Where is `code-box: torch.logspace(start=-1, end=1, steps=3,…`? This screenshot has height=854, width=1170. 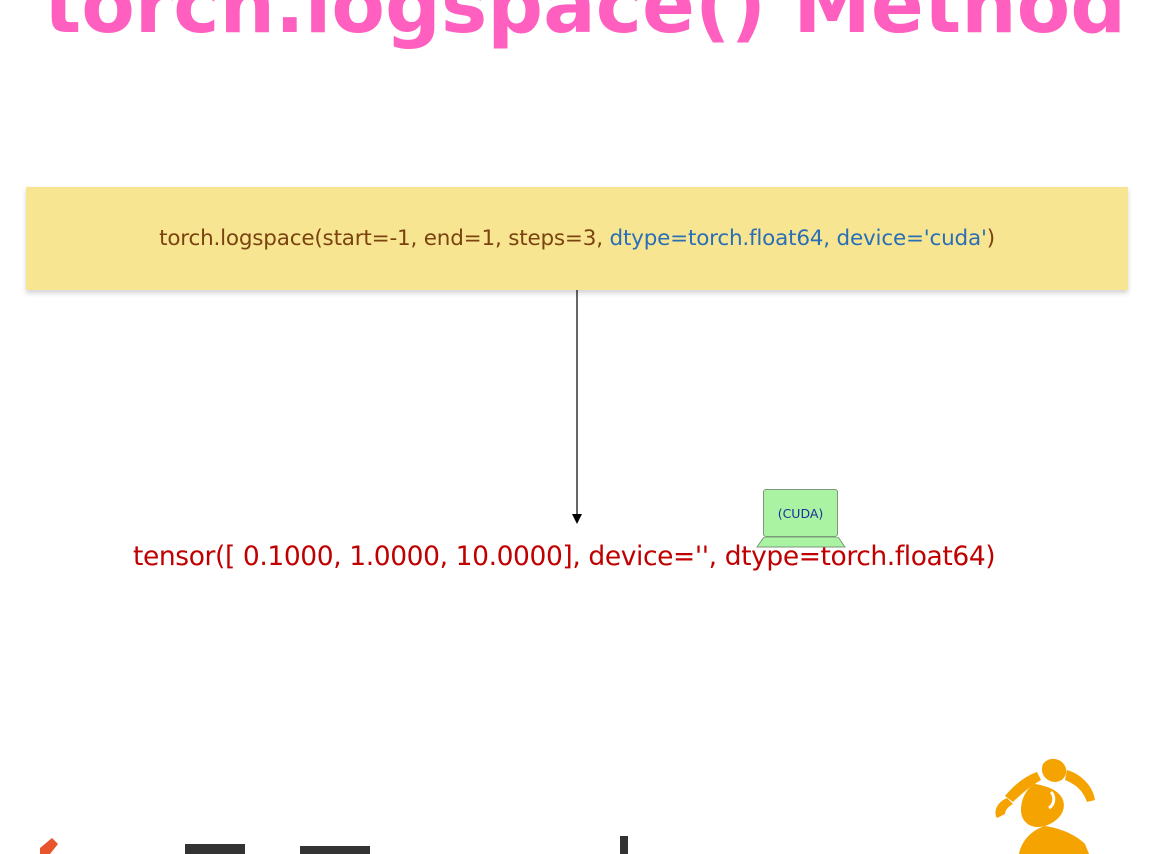
code-box: torch.logspace(start=-1, end=1, steps=3,… is located at coordinates (577, 238).